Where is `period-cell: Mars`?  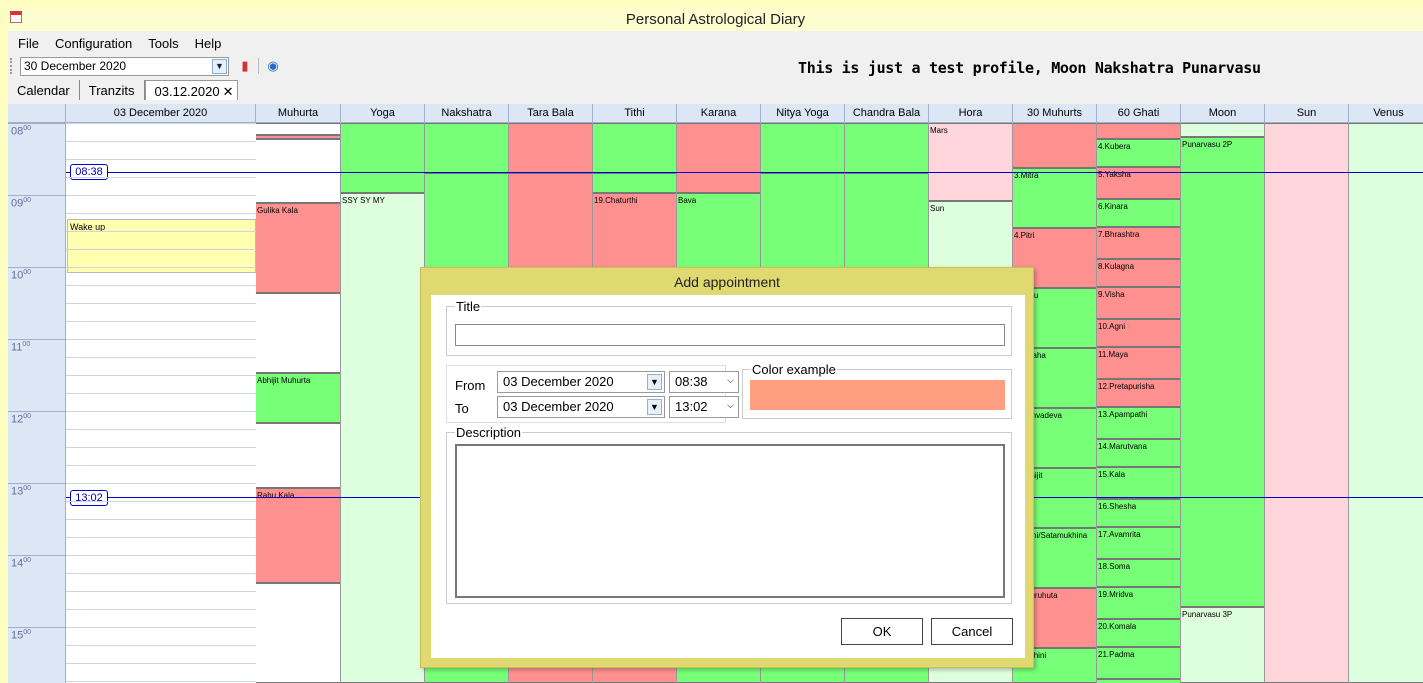
period-cell: Mars is located at coordinates (970, 162).